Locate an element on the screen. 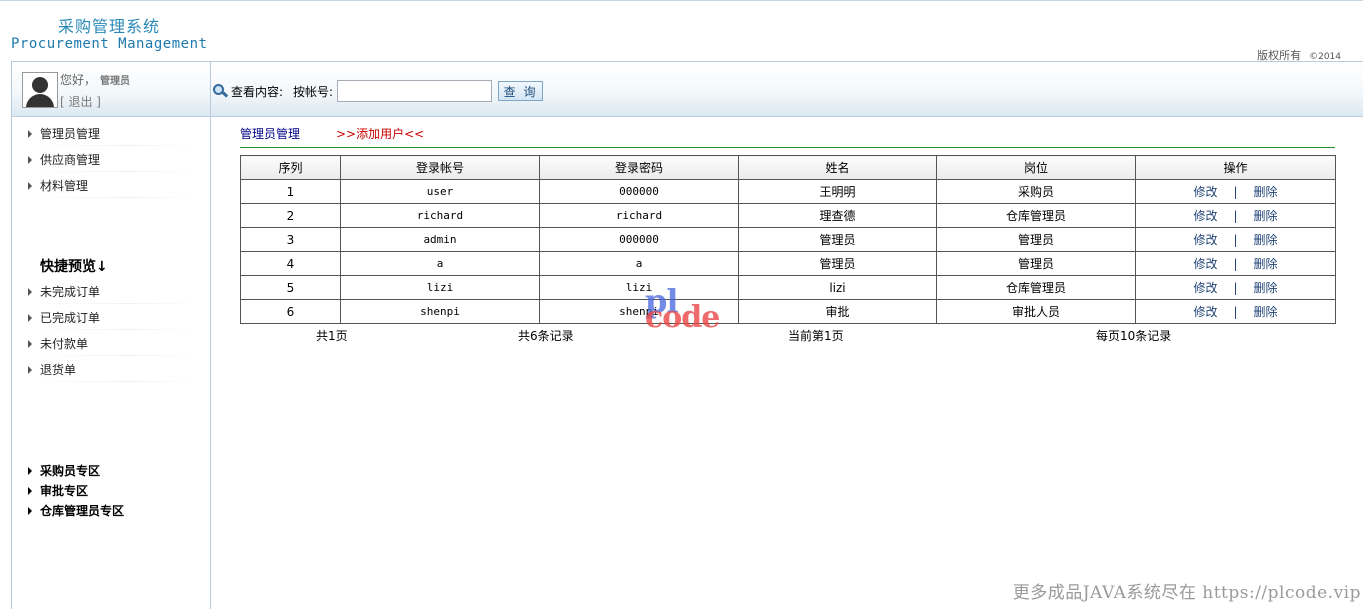  row-password-cell: richard is located at coordinates (639, 215).